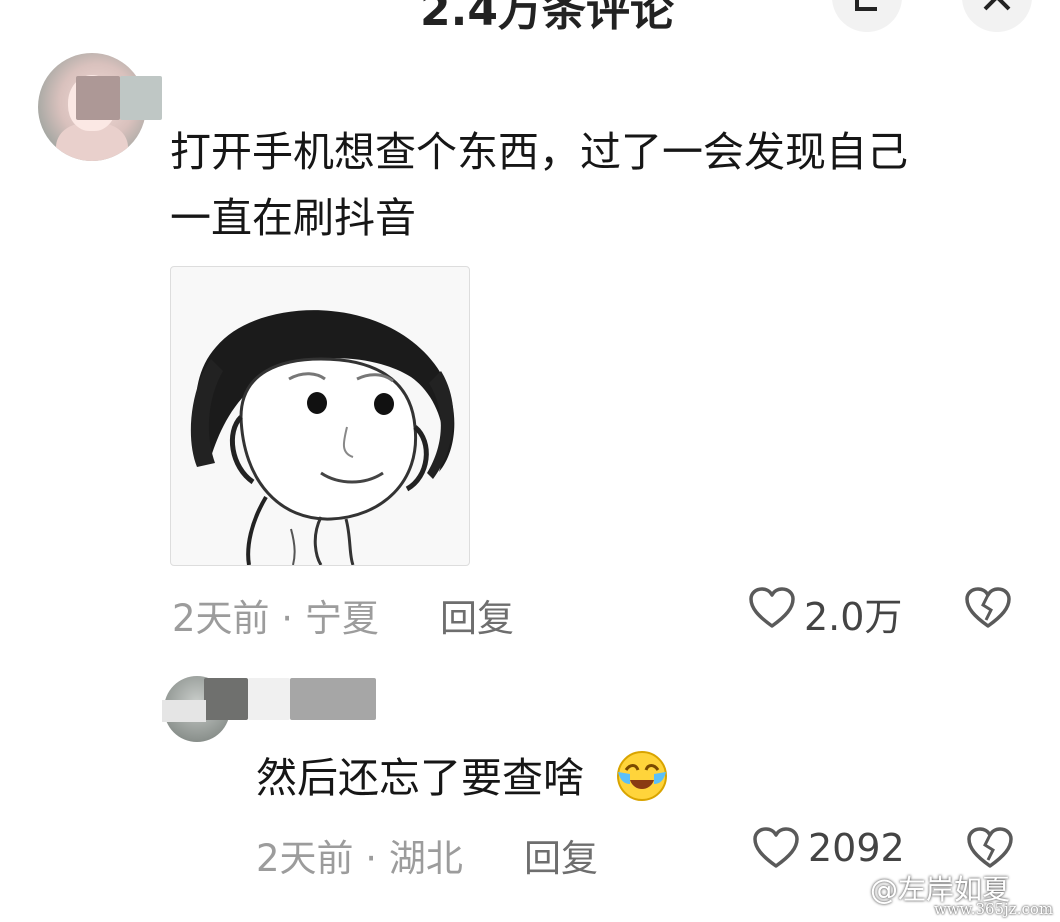 The image size is (1060, 922). What do you see at coordinates (997, 16) in the screenshot?
I see `close-button` at bounding box center [997, 16].